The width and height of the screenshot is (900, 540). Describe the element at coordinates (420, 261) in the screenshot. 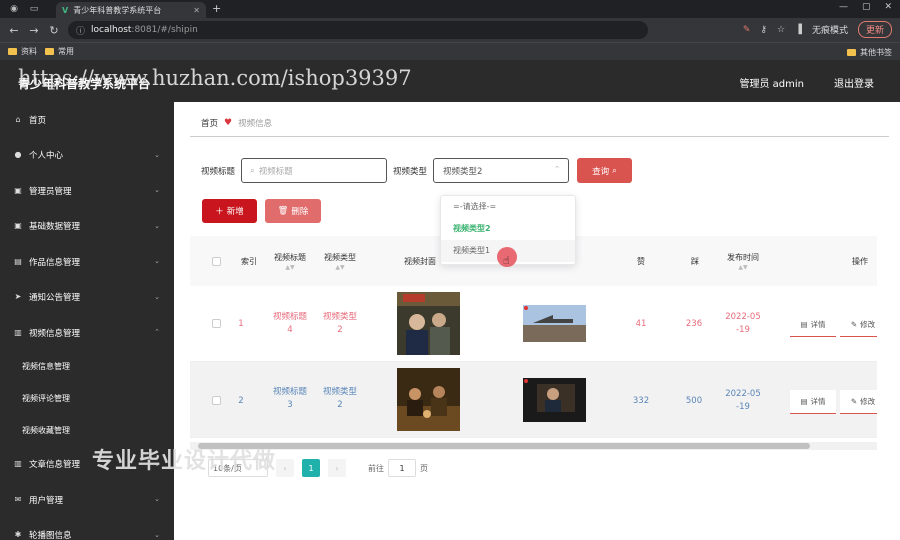

I see `header-cover: 视频封面` at that location.